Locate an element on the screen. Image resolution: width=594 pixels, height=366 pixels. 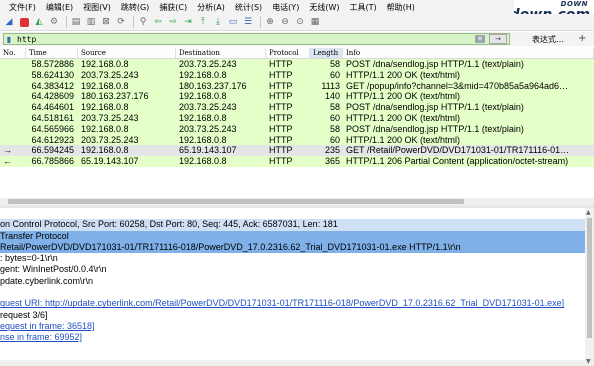
display-filter-input: ▮ http ✕ → is located at coordinates (256, 39).